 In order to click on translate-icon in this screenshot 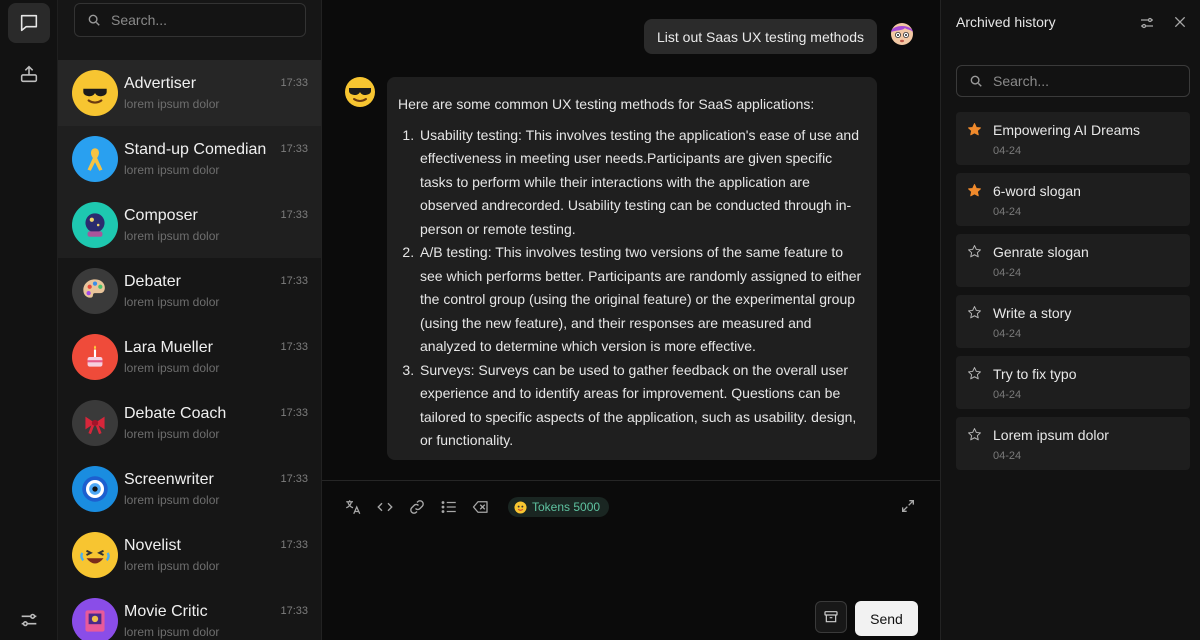, I will do `click(353, 507)`.